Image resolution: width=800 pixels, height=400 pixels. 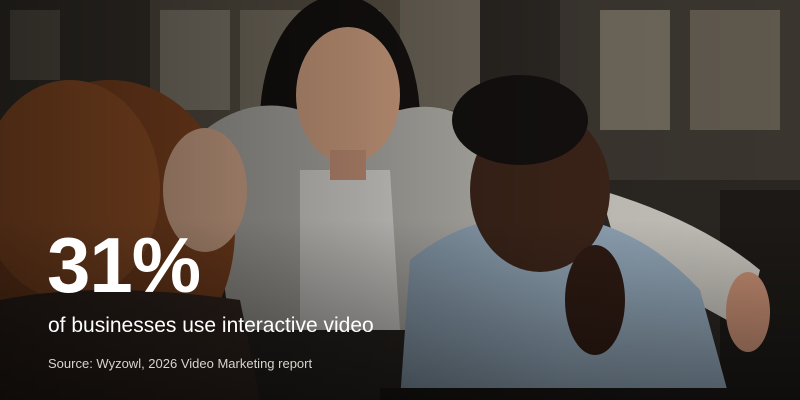 I want to click on stat-value: 31%, so click(x=124, y=265).